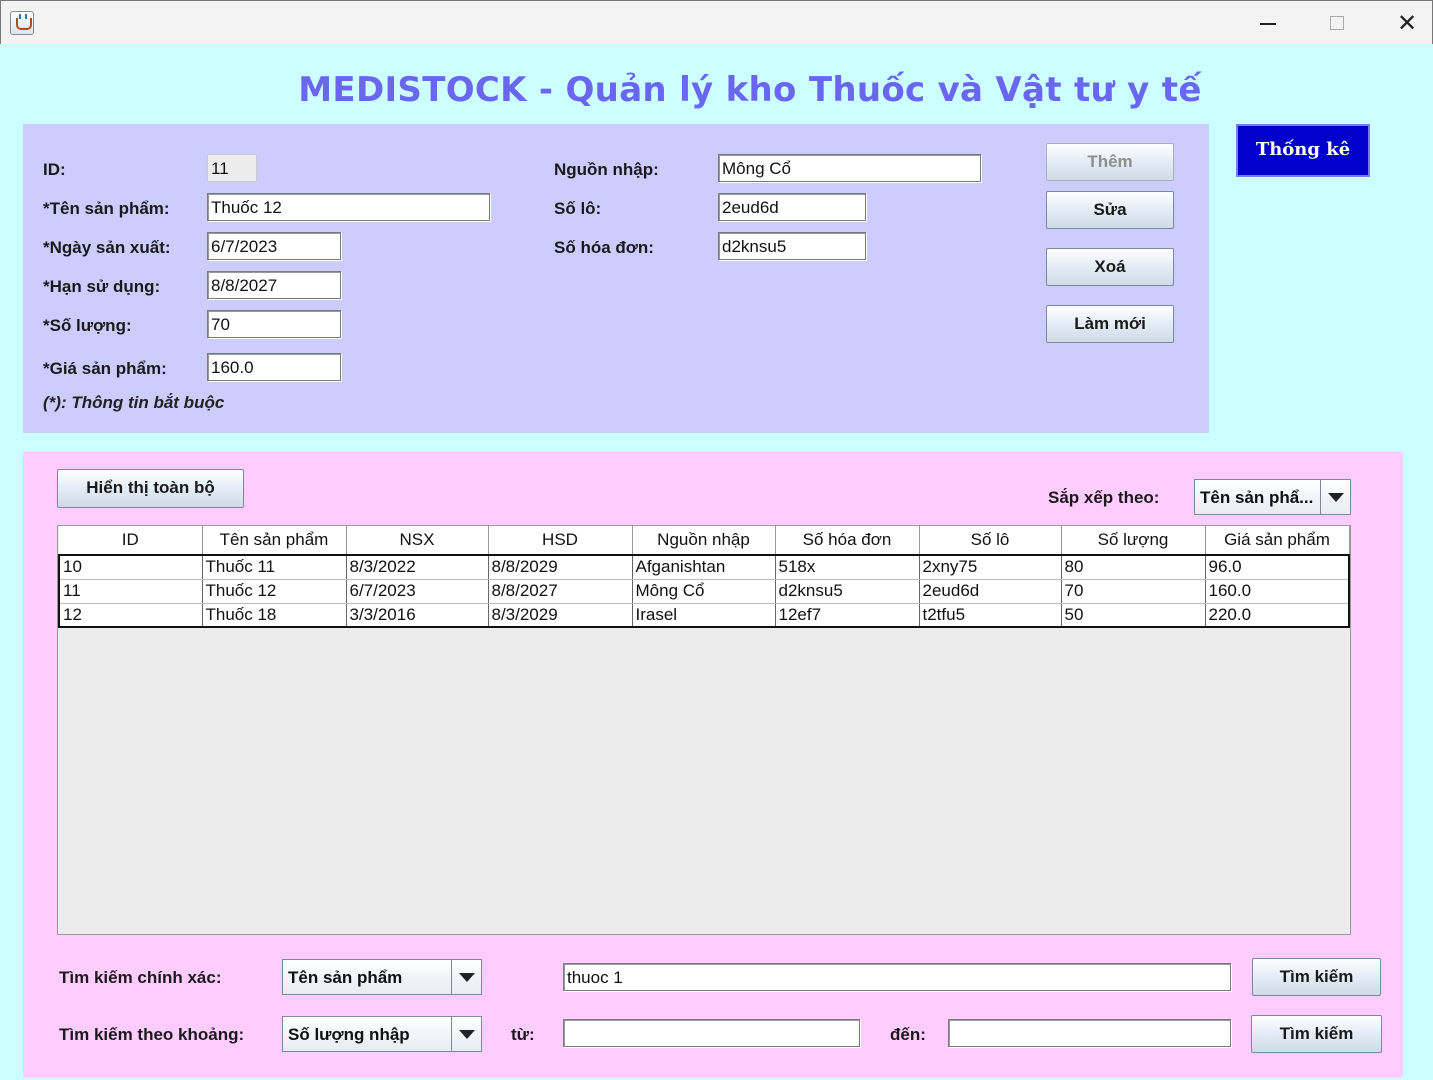  Describe the element at coordinates (716, 22) in the screenshot. I see `window-titlebar: ✕` at that location.